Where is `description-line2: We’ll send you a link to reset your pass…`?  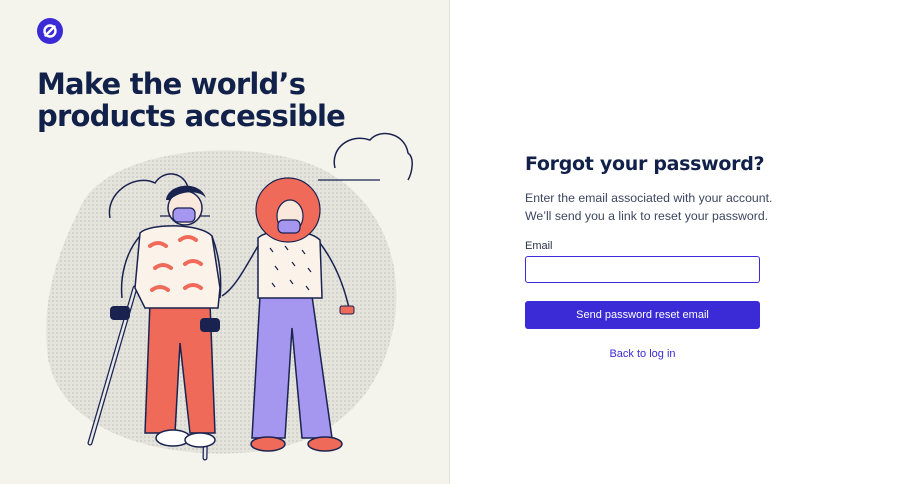 description-line2: We’ll send you a link to reset your pass… is located at coordinates (647, 216).